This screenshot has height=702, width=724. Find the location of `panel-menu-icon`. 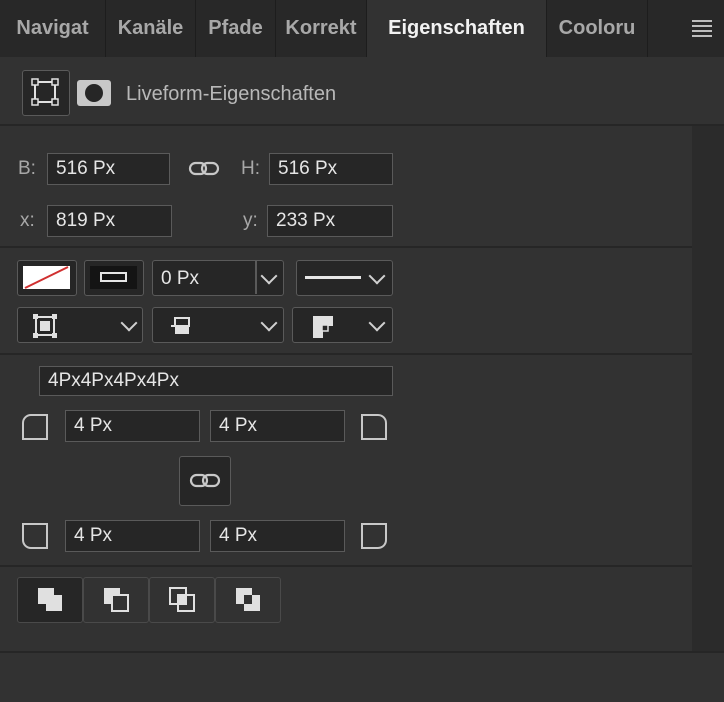

panel-menu-icon is located at coordinates (702, 28).